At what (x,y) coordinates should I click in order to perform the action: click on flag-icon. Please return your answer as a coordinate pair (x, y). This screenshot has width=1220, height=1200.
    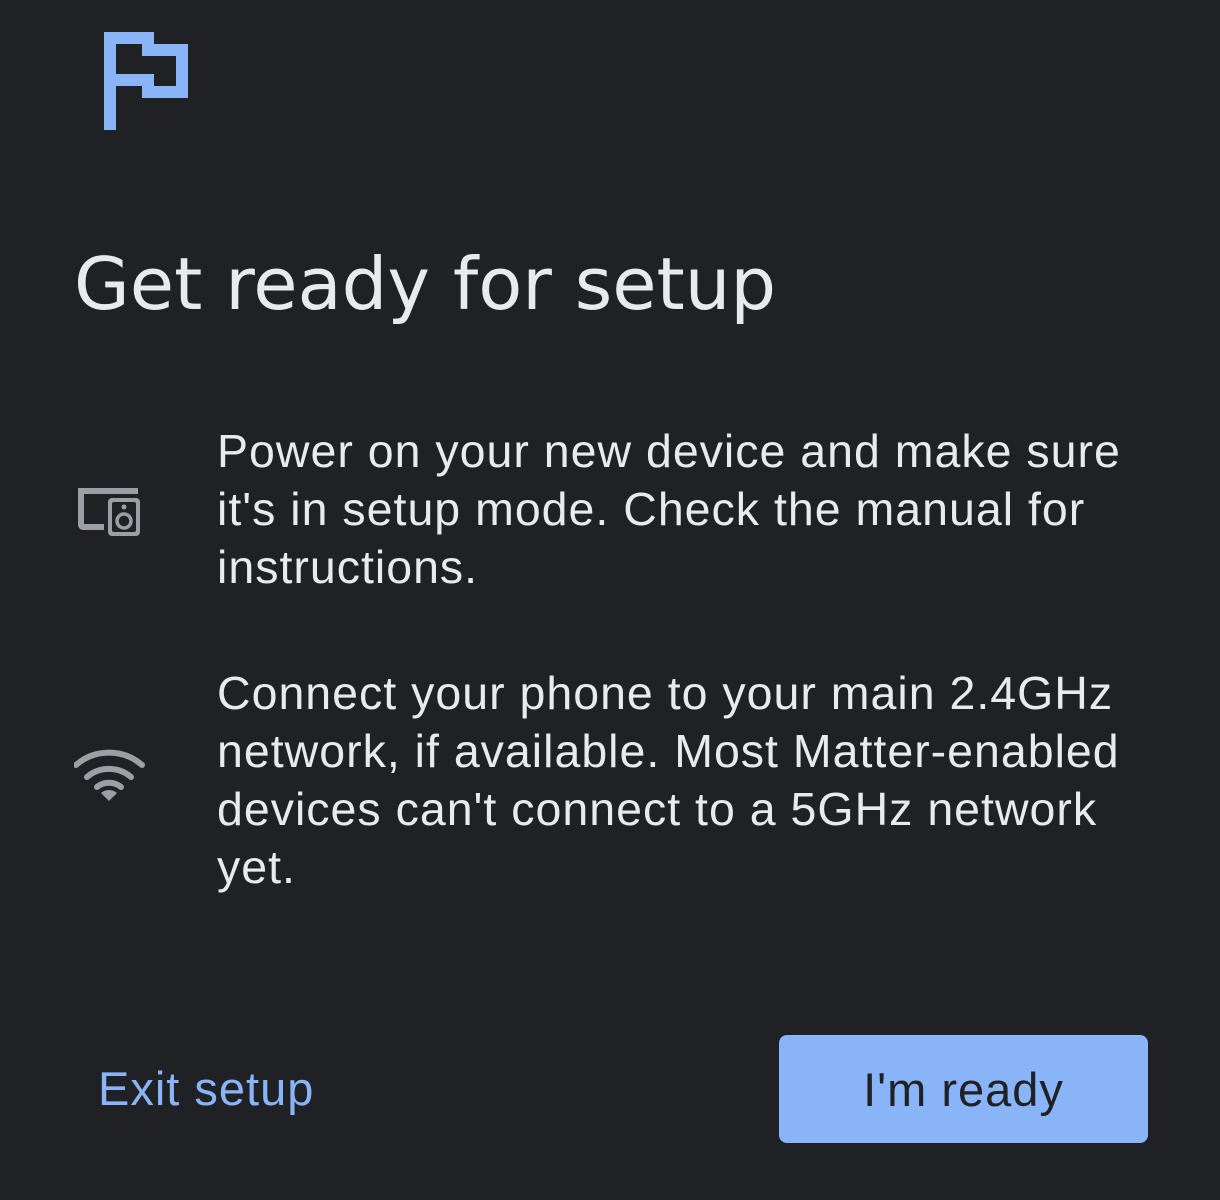
    Looking at the image, I should click on (146, 81).